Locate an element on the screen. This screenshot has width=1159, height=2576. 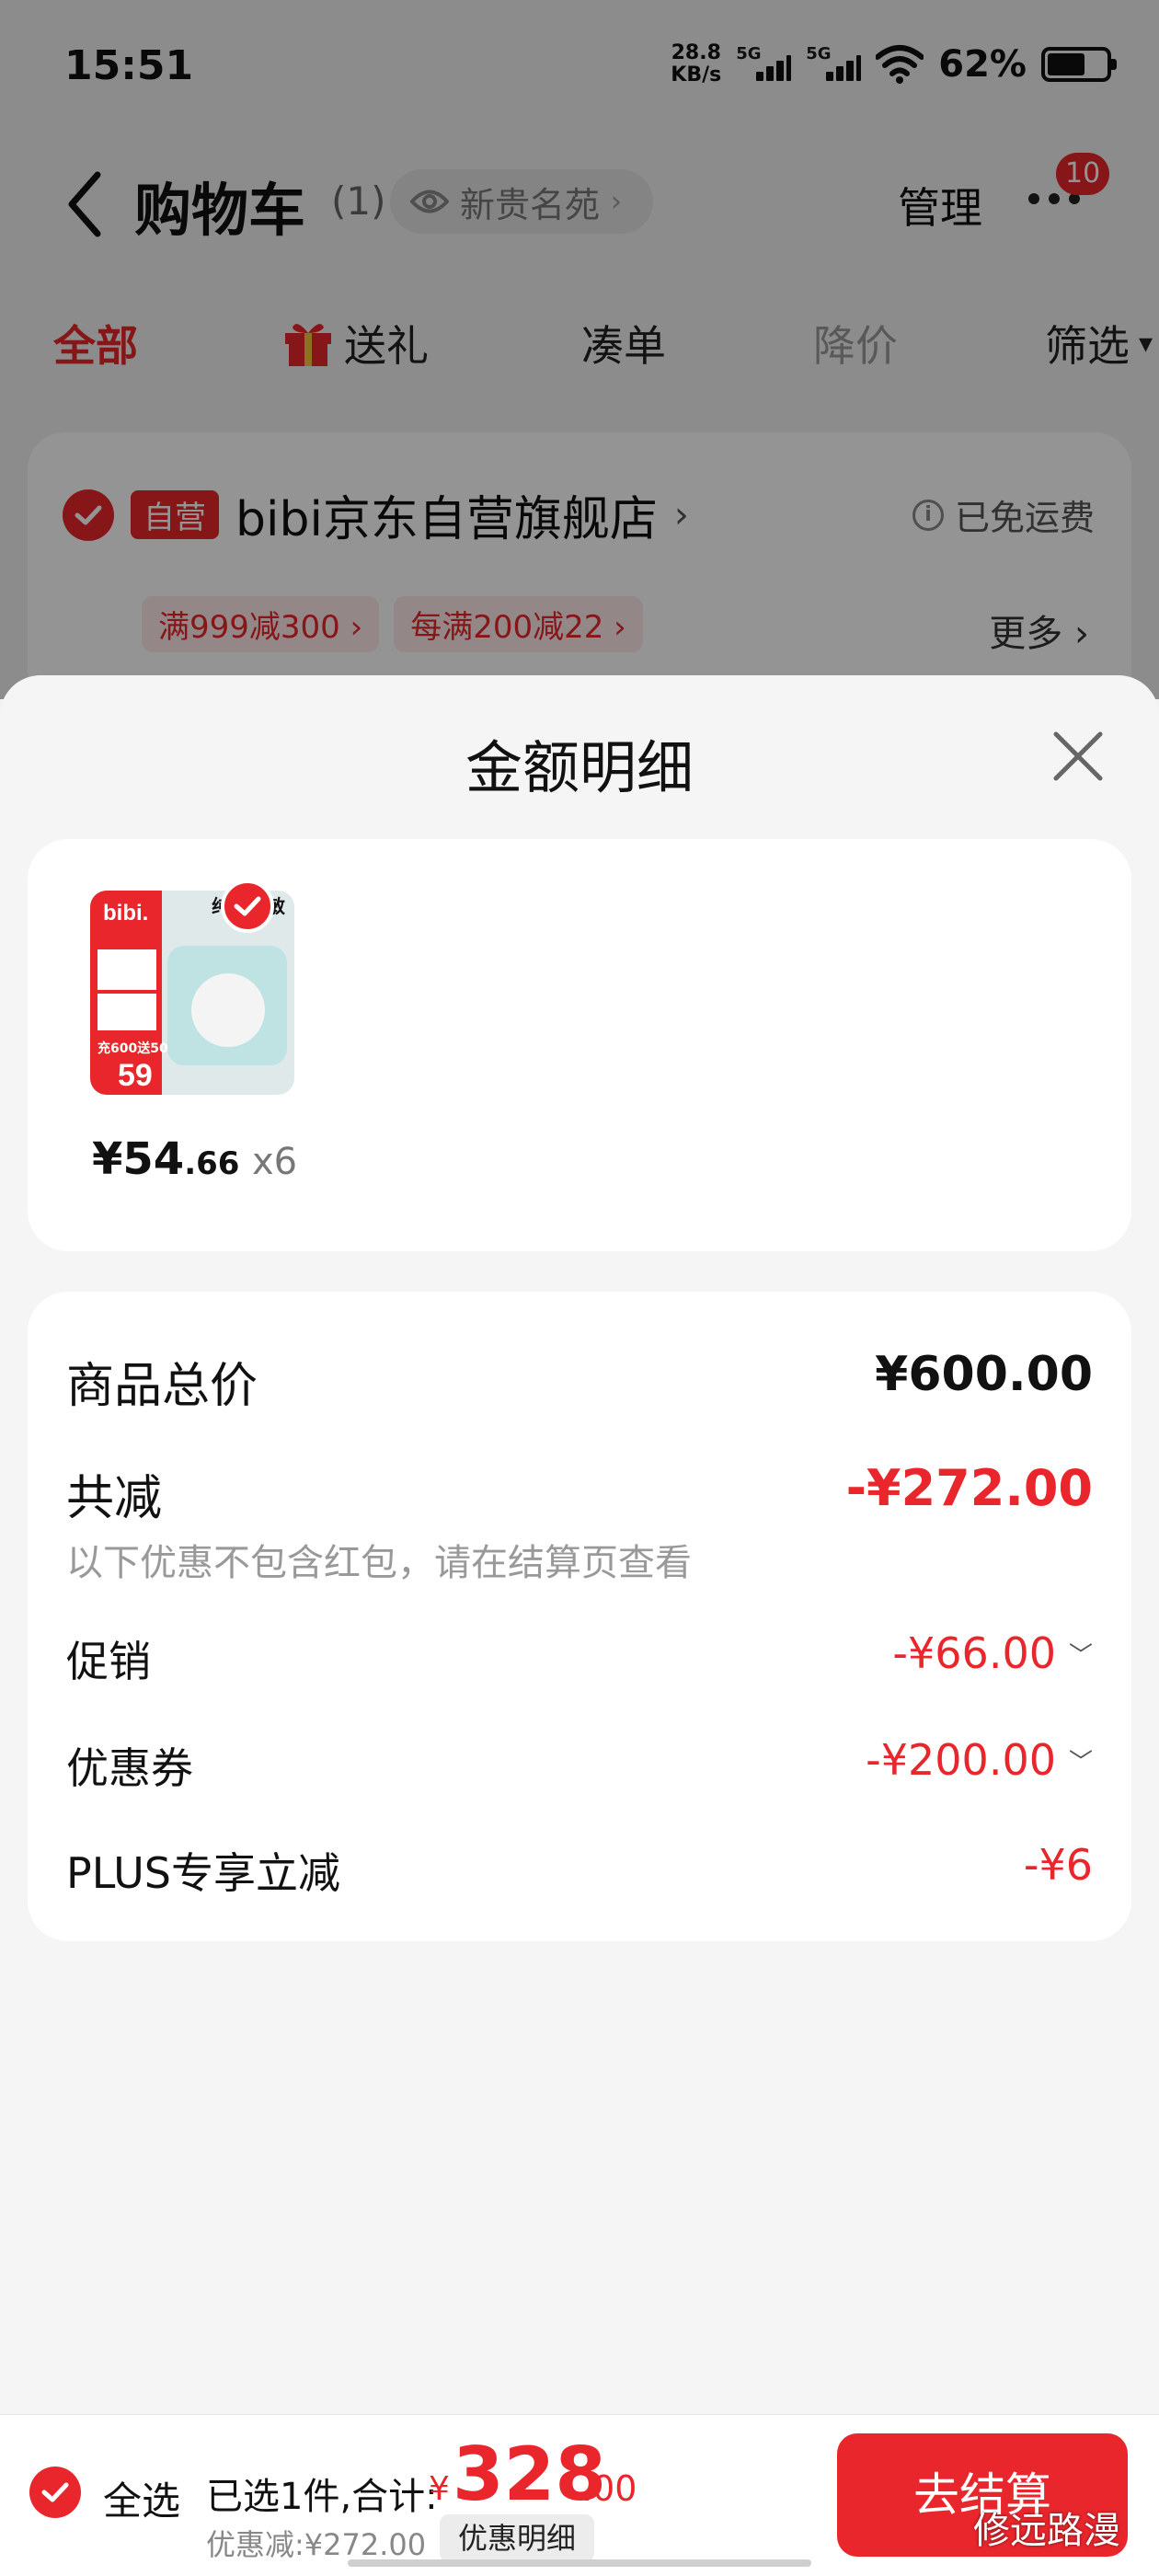
reduction-note: 以下优惠不包含红包，请在结算页查看 is located at coordinates (379, 1563).